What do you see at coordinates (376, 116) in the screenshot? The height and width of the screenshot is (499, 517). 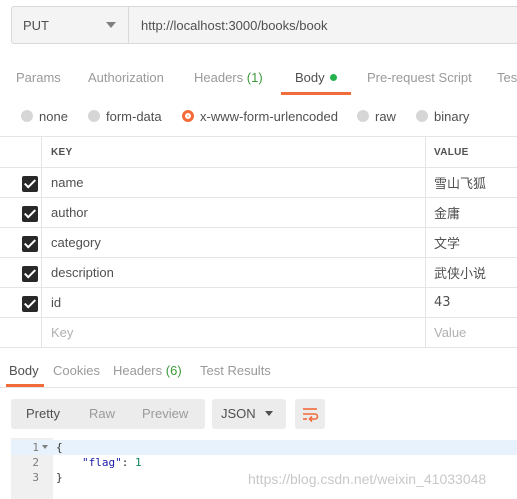 I see `radio-raw: raw` at bounding box center [376, 116].